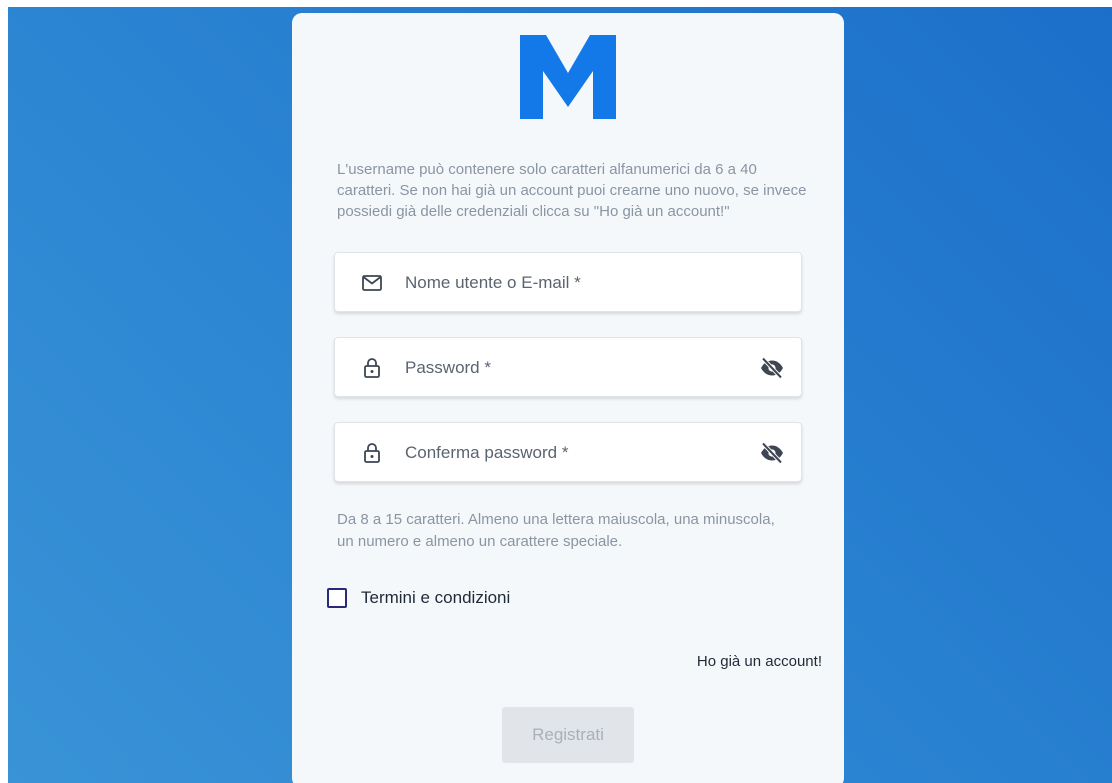  I want to click on already-have-account-link: Ho già un account!, so click(759, 661).